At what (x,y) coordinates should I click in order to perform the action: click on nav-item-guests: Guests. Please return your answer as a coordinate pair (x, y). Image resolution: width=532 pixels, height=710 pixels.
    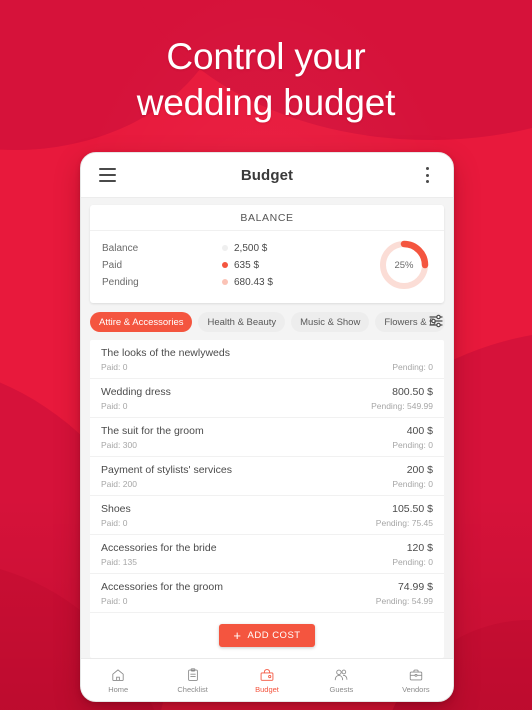
    Looking at the image, I should click on (341, 680).